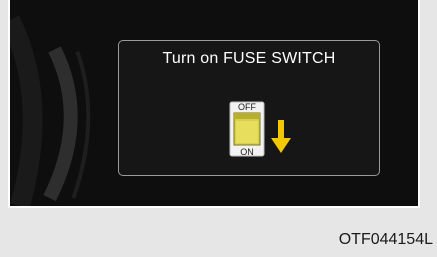 The width and height of the screenshot is (437, 257). I want to click on warning-message: Turn on FUSE SWITCH, so click(249, 58).